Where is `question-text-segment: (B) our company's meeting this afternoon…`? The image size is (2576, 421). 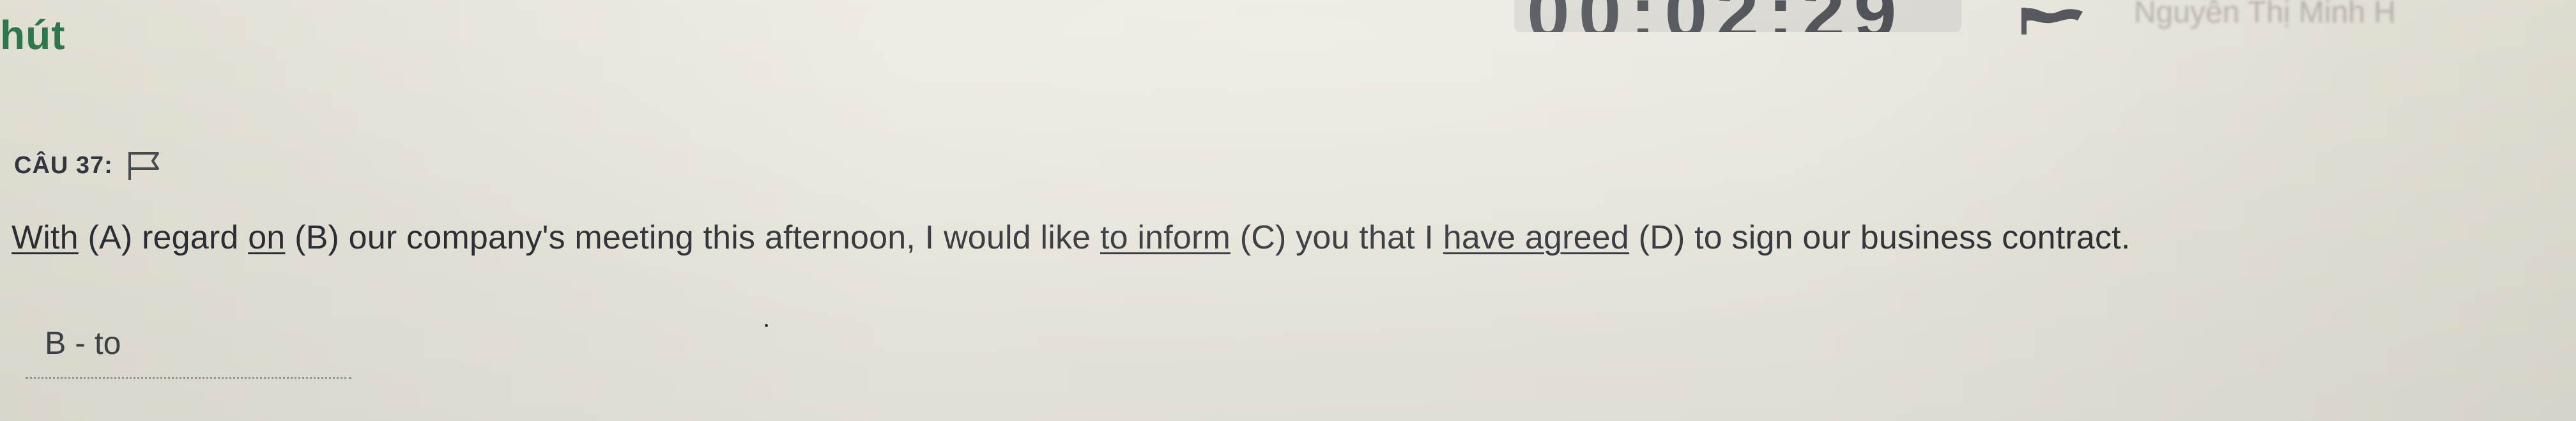
question-text-segment: (B) our company's meeting this afternoon… is located at coordinates (692, 237).